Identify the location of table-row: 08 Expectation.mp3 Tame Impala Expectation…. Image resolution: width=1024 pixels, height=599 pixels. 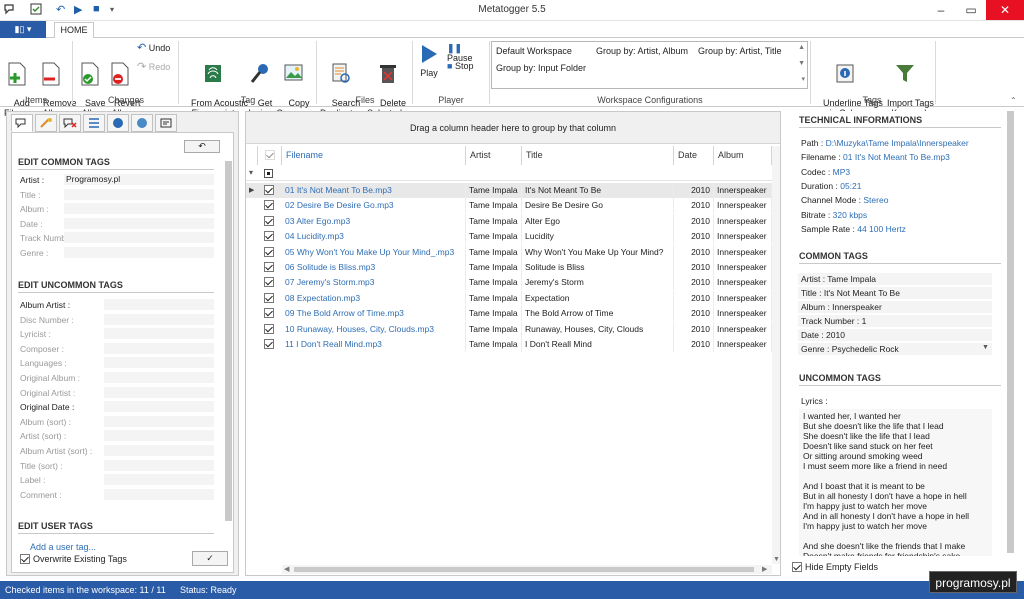
(513, 298).